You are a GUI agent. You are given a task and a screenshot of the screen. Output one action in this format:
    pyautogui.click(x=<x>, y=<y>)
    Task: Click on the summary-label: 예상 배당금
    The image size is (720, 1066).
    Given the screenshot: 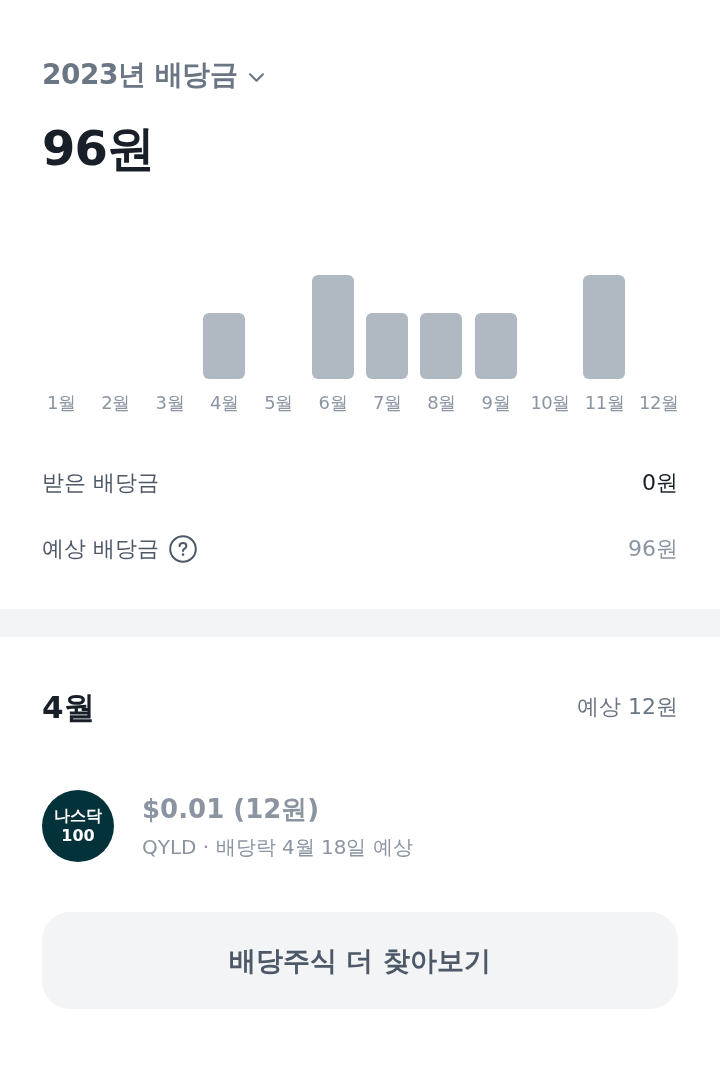 What is the action you would take?
    pyautogui.click(x=100, y=549)
    